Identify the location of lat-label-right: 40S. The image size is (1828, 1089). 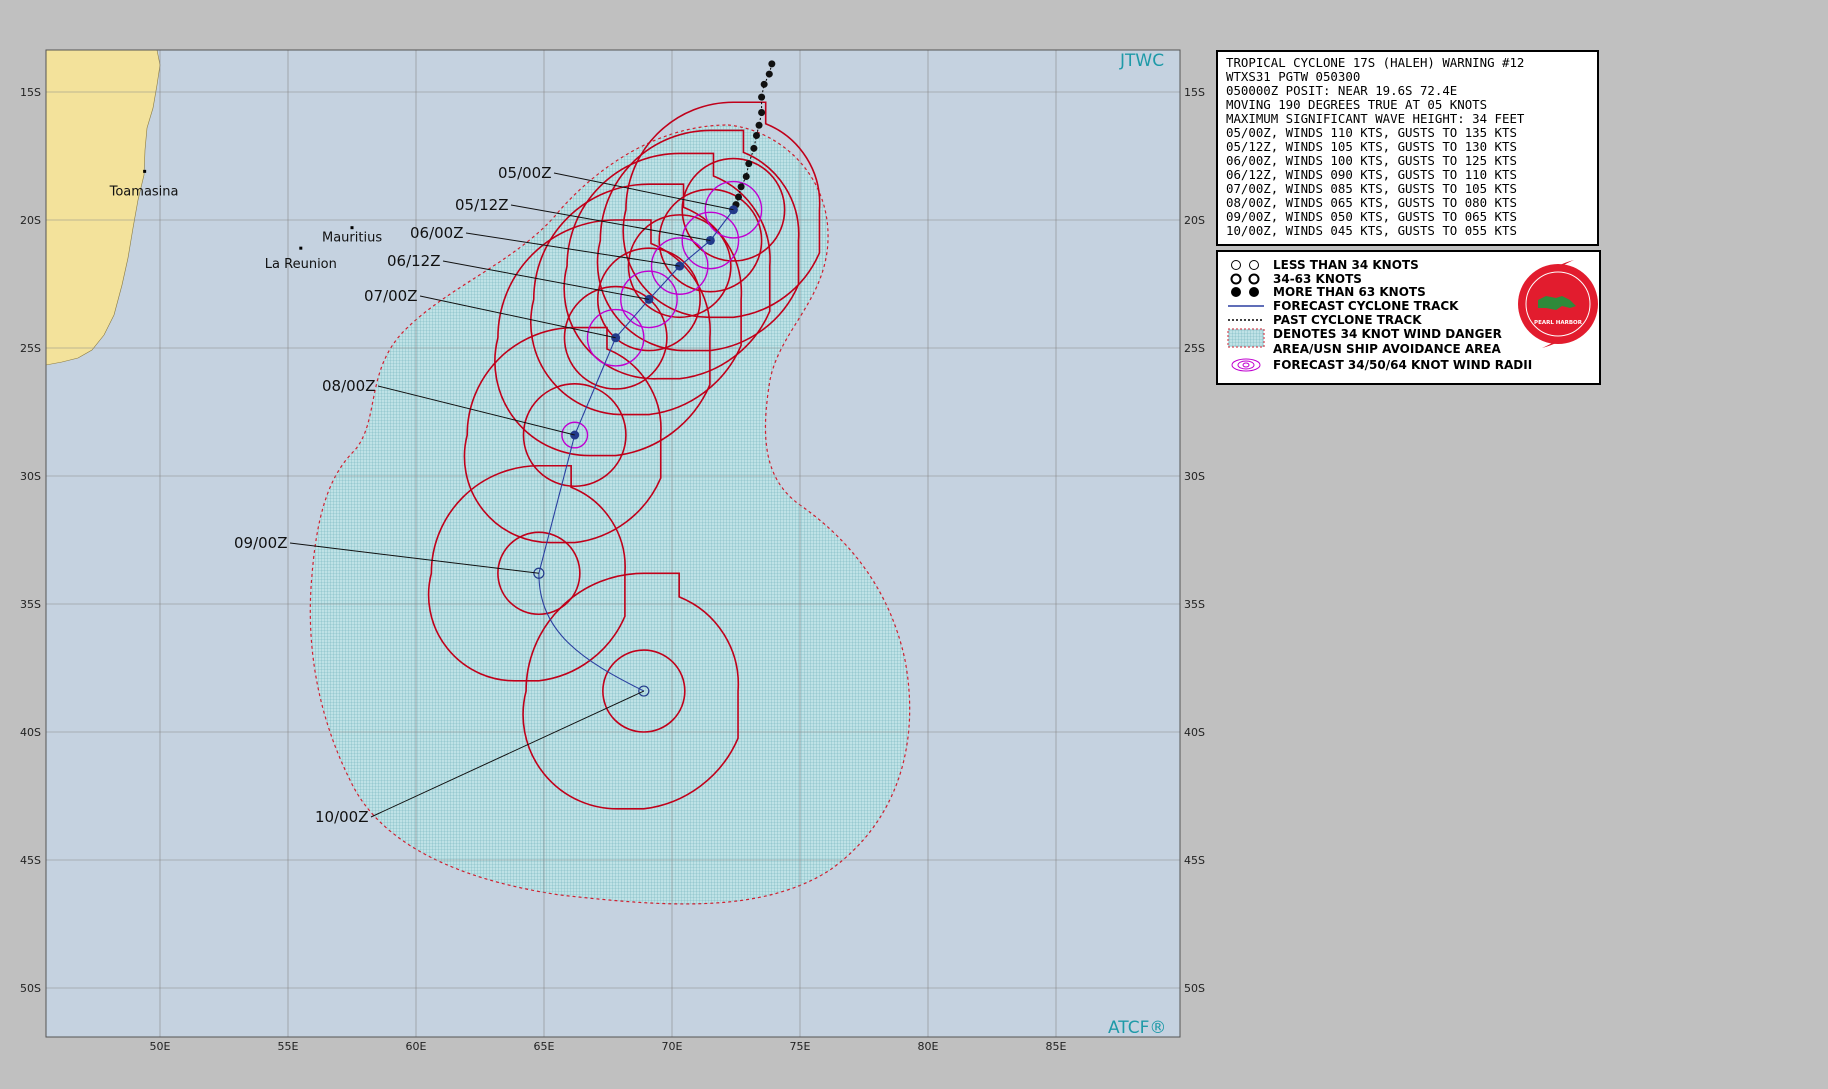
(1194, 732).